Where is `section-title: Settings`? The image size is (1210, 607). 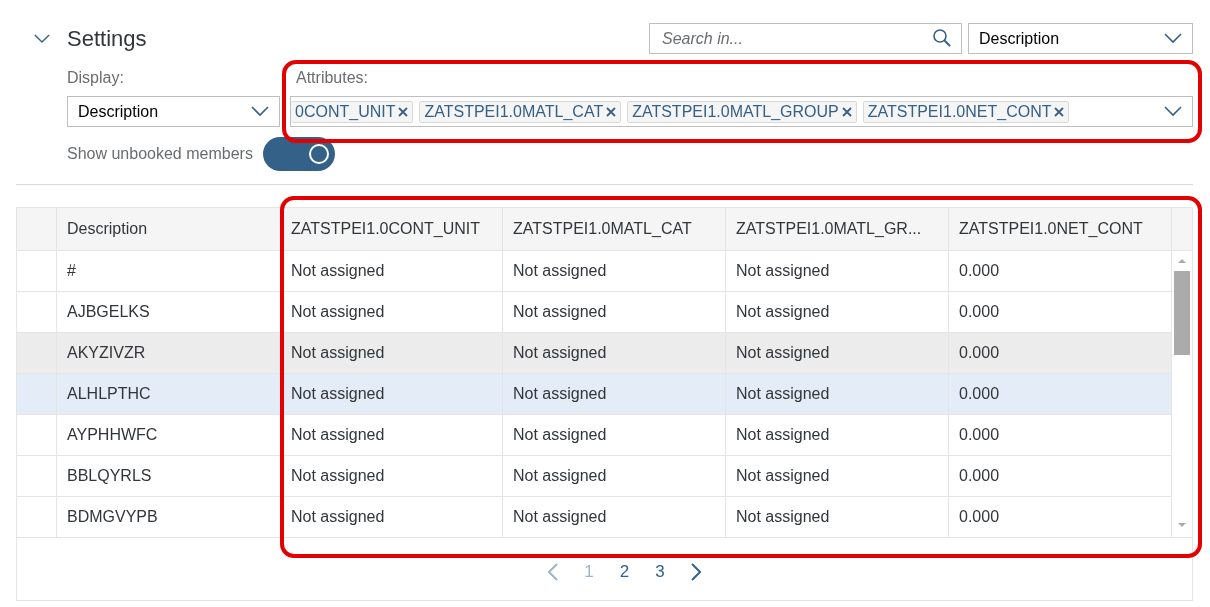 section-title: Settings is located at coordinates (107, 38).